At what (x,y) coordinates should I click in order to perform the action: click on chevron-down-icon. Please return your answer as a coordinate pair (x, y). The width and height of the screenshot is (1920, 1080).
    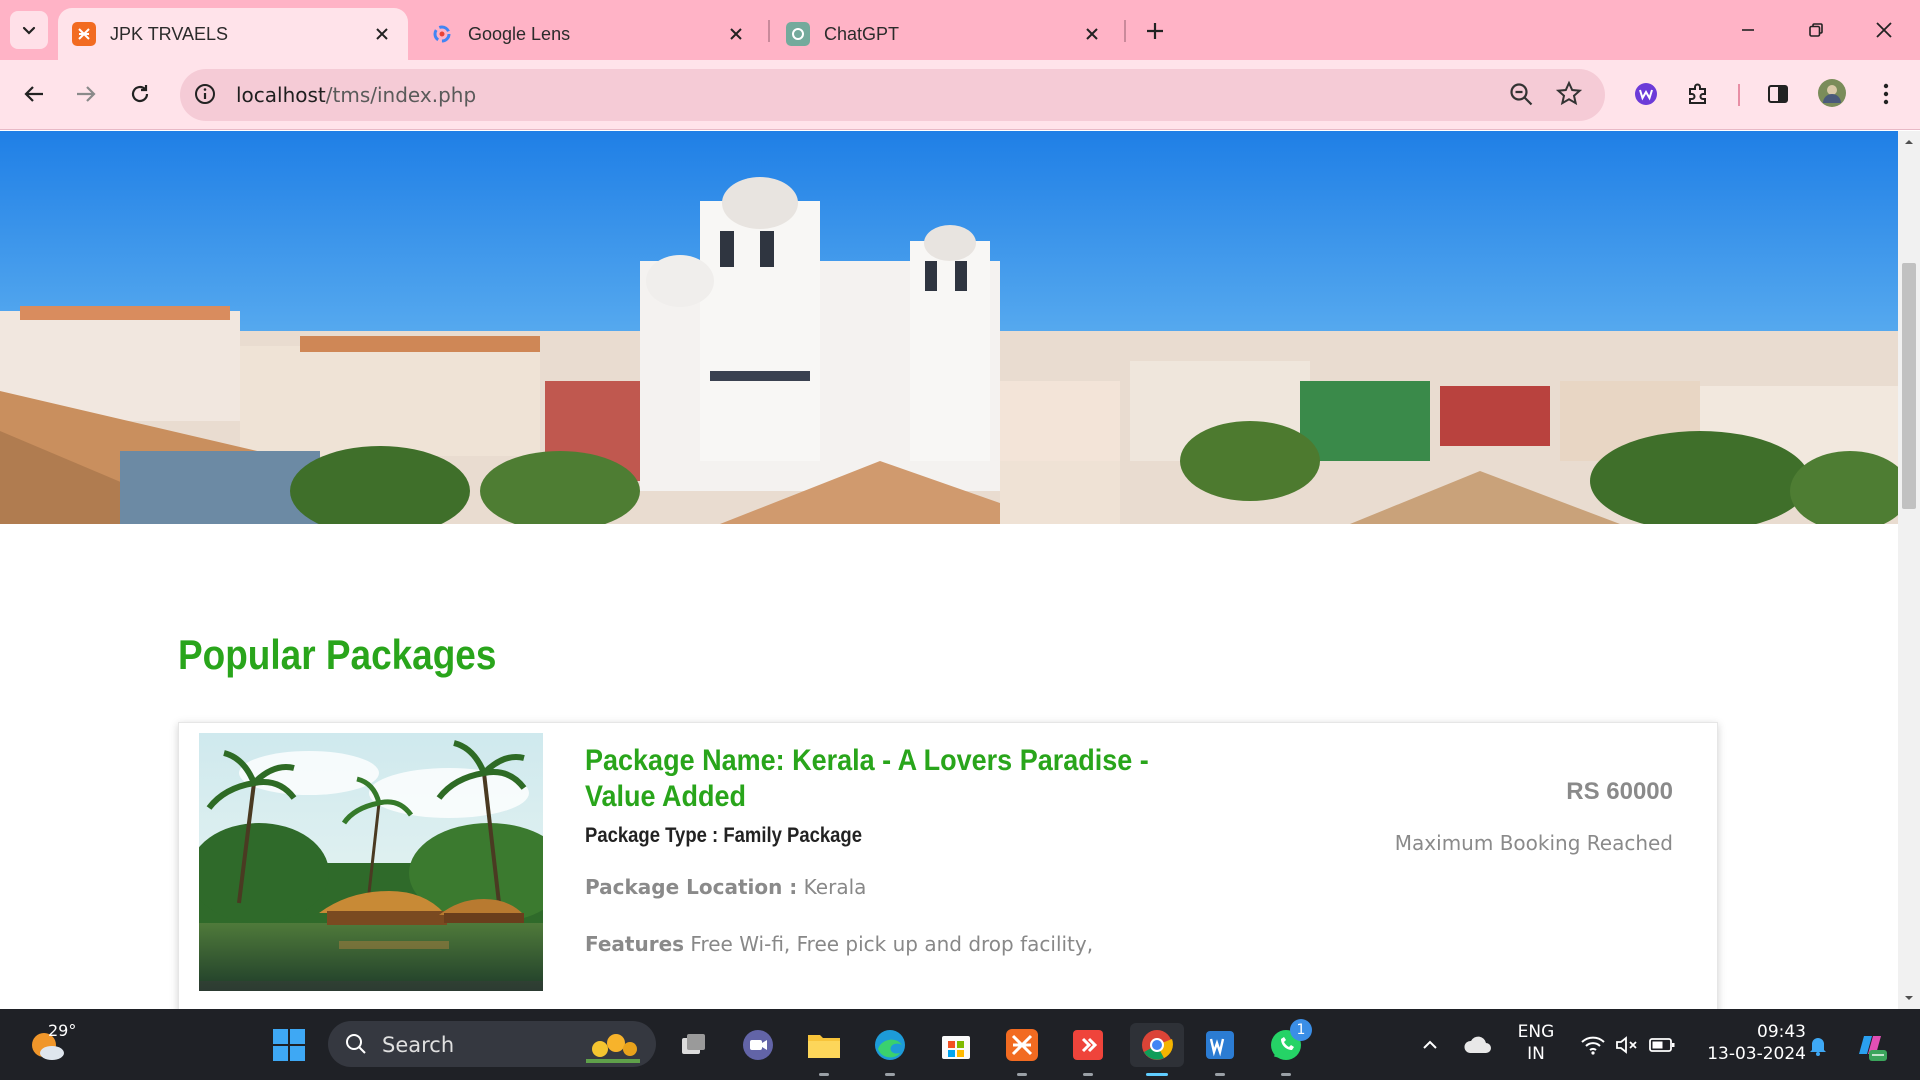
    Looking at the image, I should click on (29, 30).